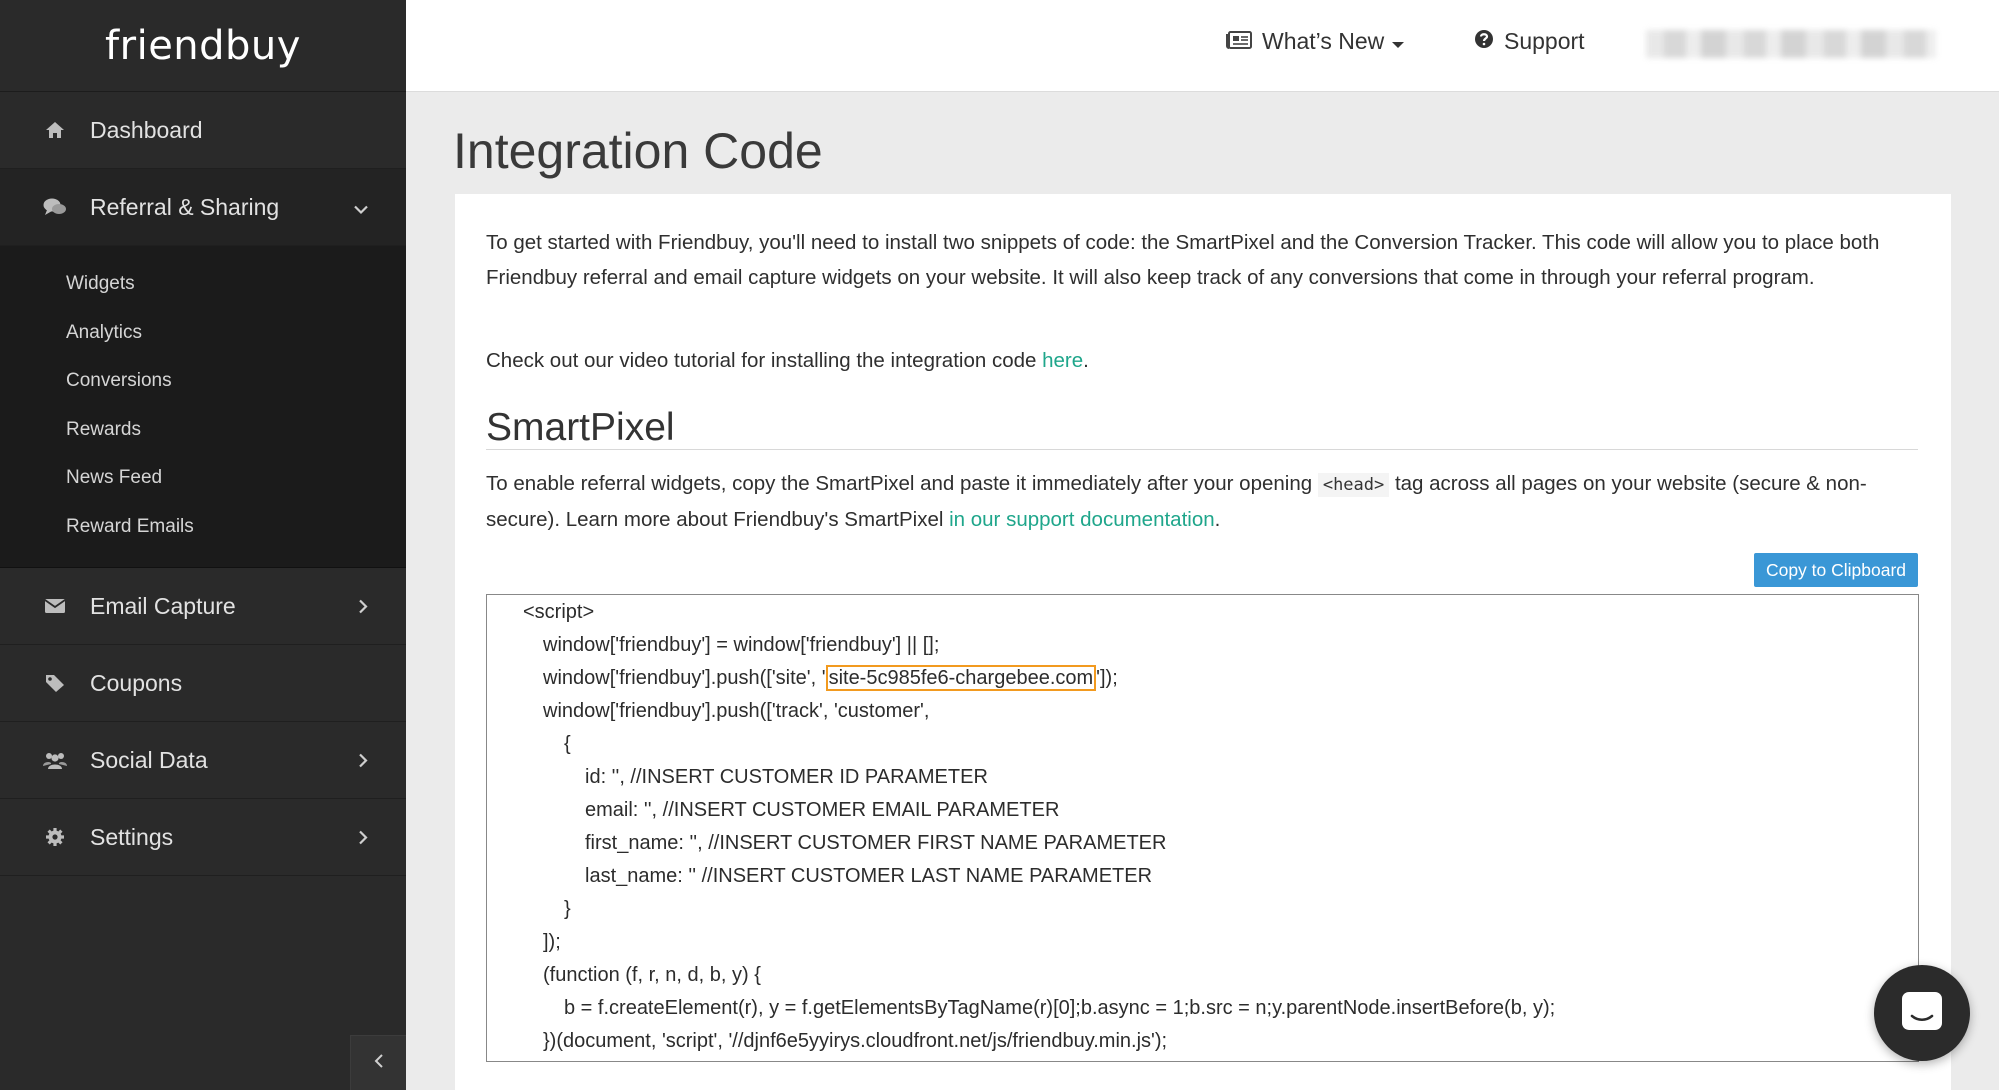 This screenshot has height=1090, width=1999. I want to click on sidebar-item-label: Referral & Sharing, so click(185, 206).